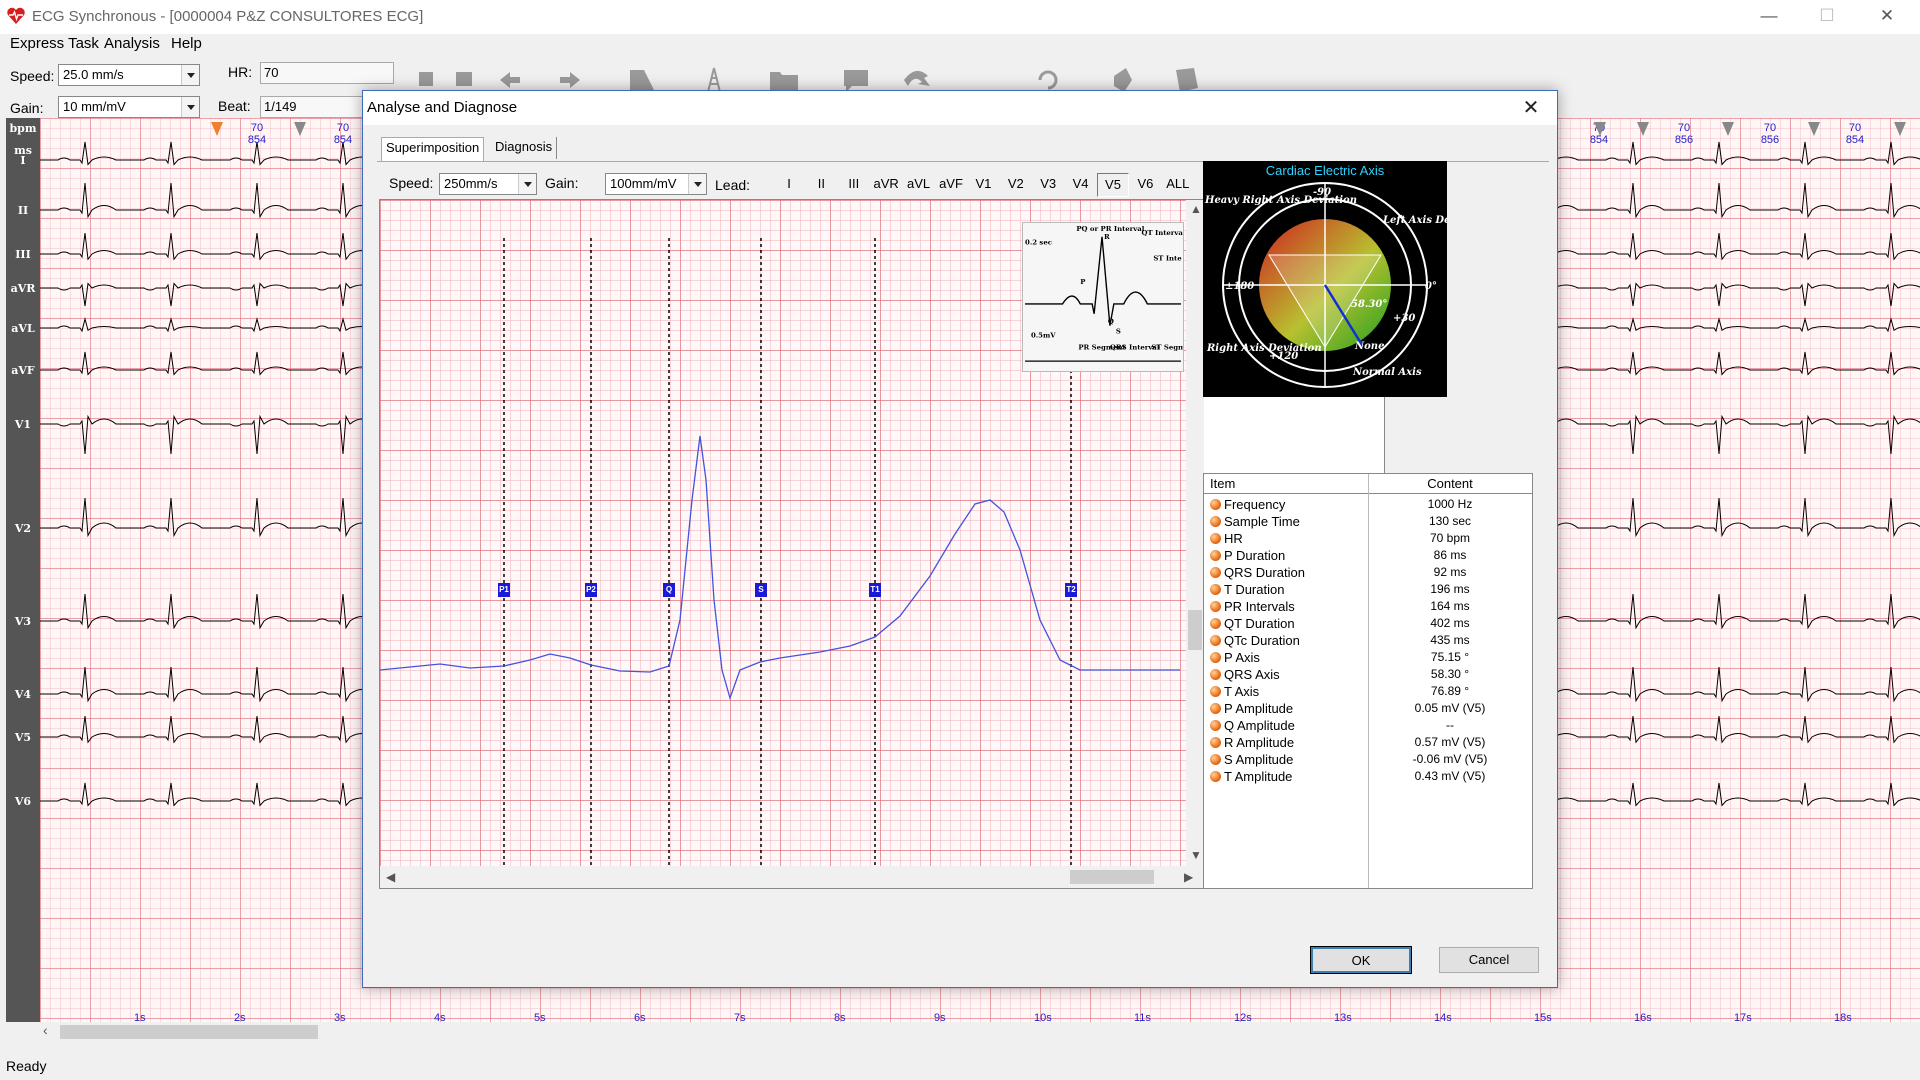 Image resolution: width=1920 pixels, height=1080 pixels. Describe the element at coordinates (1178, 185) in the screenshot. I see `lead-button-all: ALL` at that location.